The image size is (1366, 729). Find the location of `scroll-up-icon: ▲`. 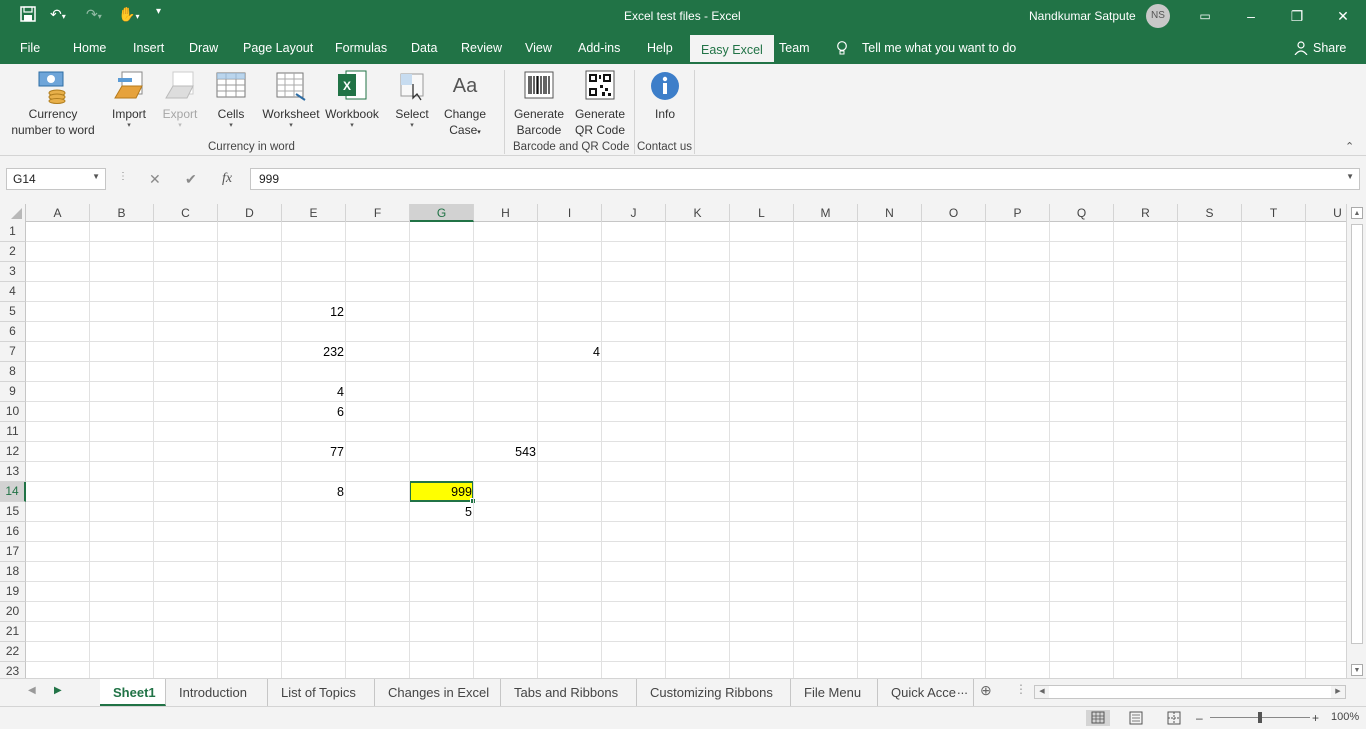

scroll-up-icon: ▲ is located at coordinates (1357, 213).